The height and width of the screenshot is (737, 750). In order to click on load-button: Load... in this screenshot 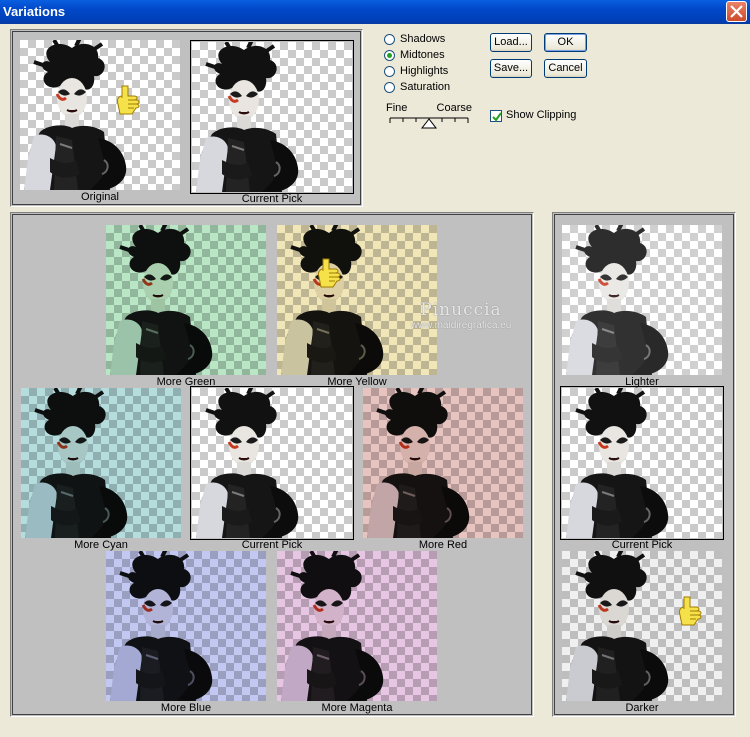, I will do `click(511, 42)`.